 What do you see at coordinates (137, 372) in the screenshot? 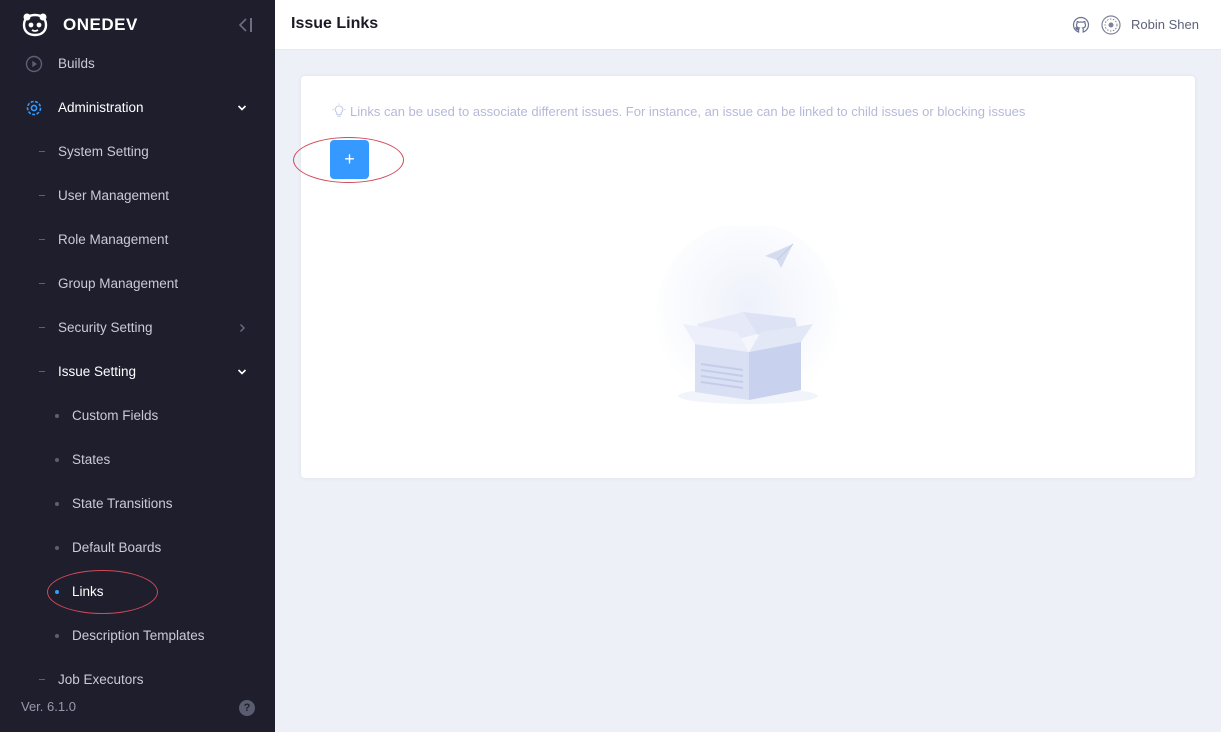
I see `sidebar-item-issue-setting: Issue Setting` at bounding box center [137, 372].